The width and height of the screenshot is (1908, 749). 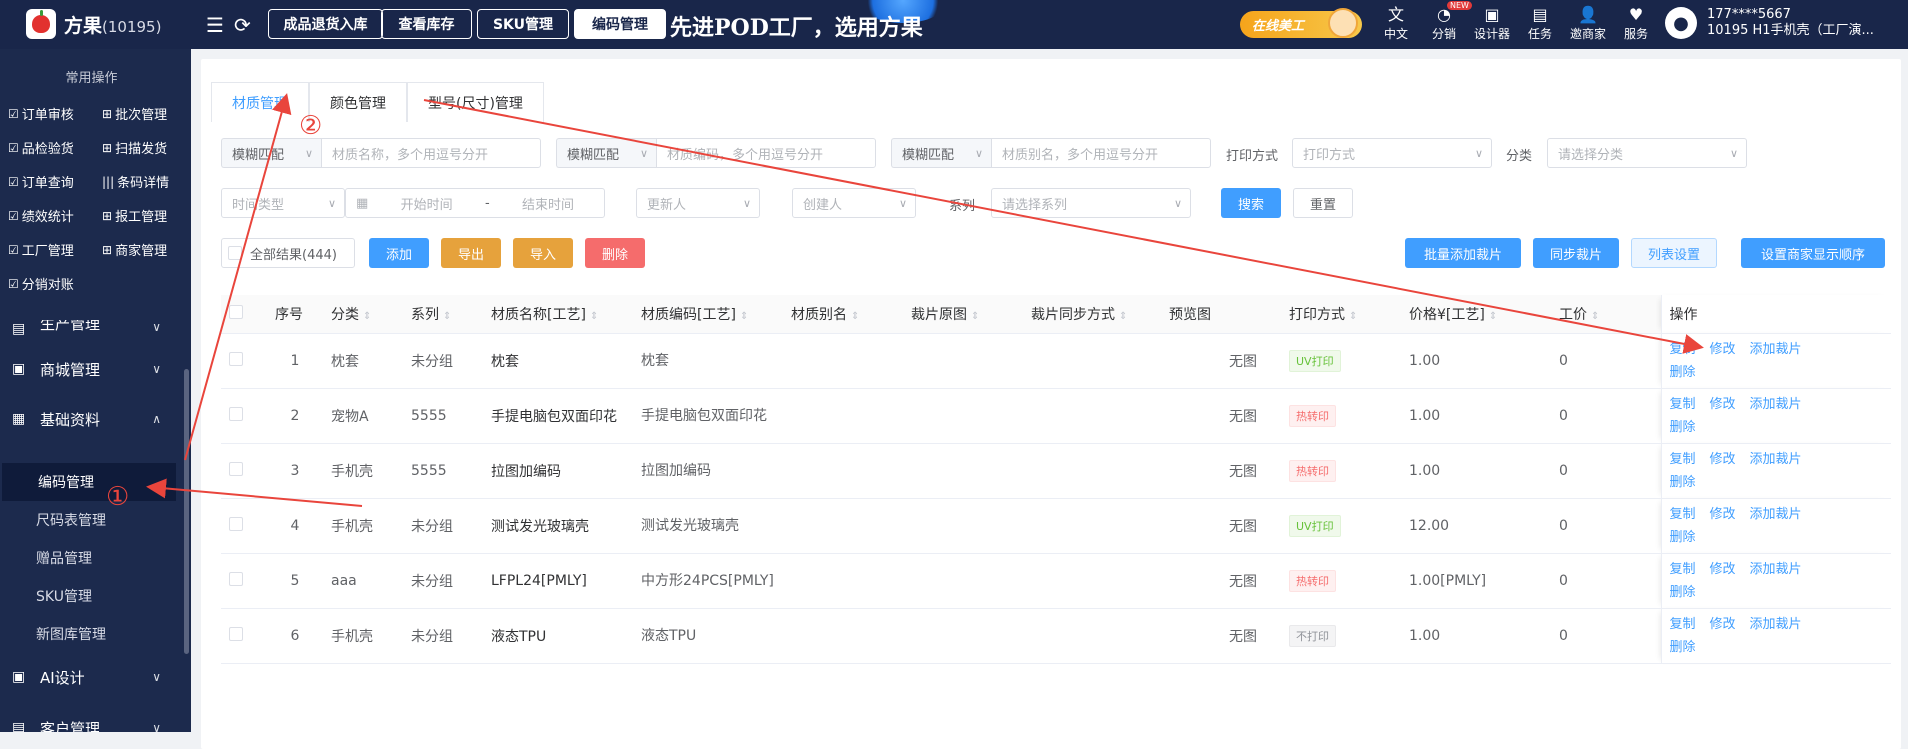 I want to click on header-series: 系列 ⇕, so click(x=443, y=314).